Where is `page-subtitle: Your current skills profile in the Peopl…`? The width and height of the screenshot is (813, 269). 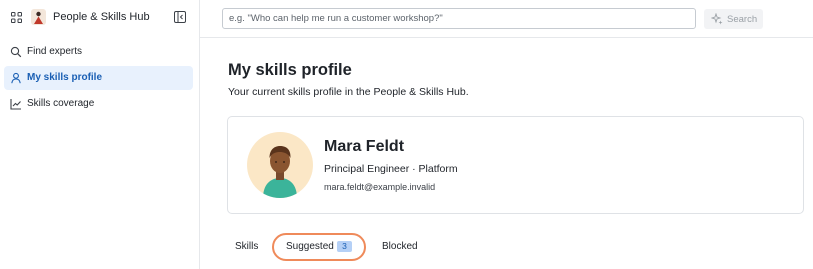
page-subtitle: Your current skills profile in the Peopl… is located at coordinates (348, 92).